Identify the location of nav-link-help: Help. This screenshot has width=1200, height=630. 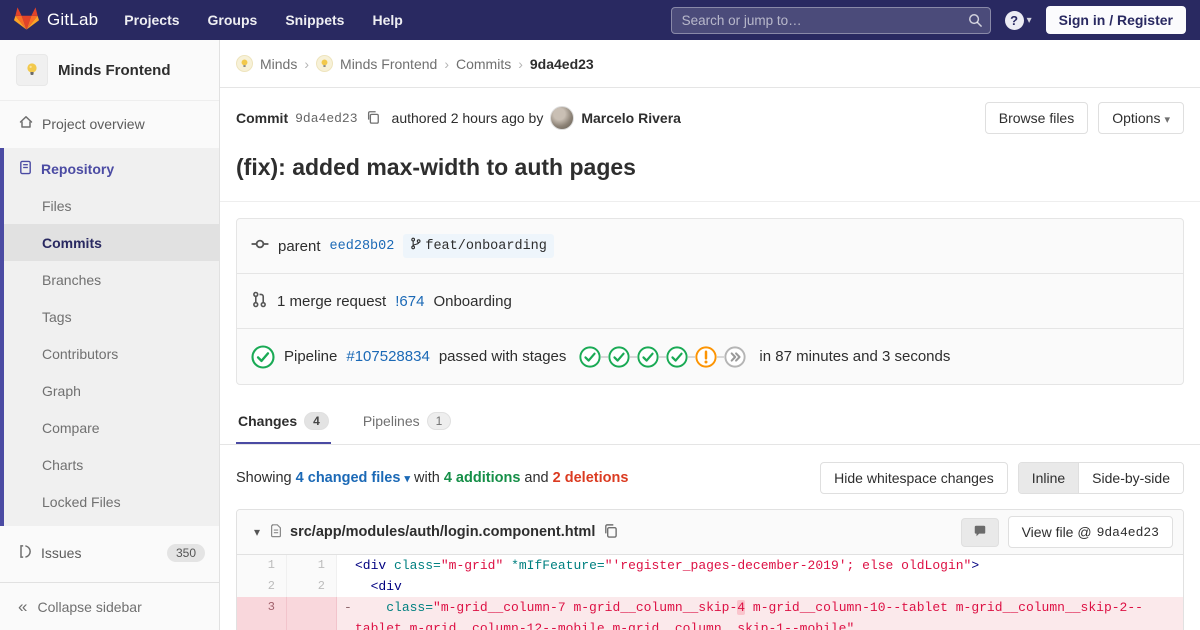
(387, 20).